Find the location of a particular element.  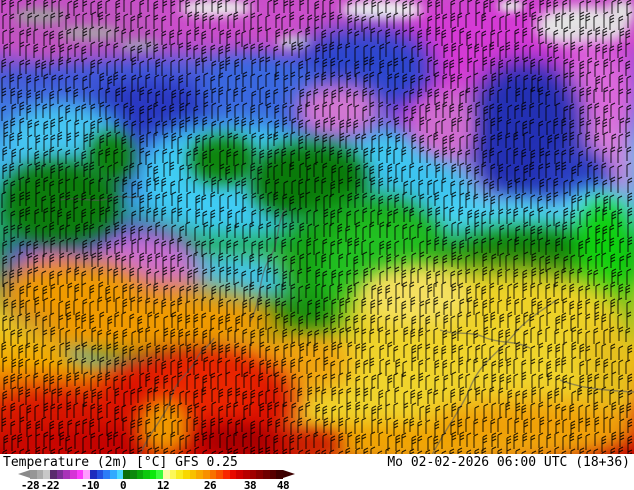

scale-arrow-left-icon is located at coordinates (24, 474).